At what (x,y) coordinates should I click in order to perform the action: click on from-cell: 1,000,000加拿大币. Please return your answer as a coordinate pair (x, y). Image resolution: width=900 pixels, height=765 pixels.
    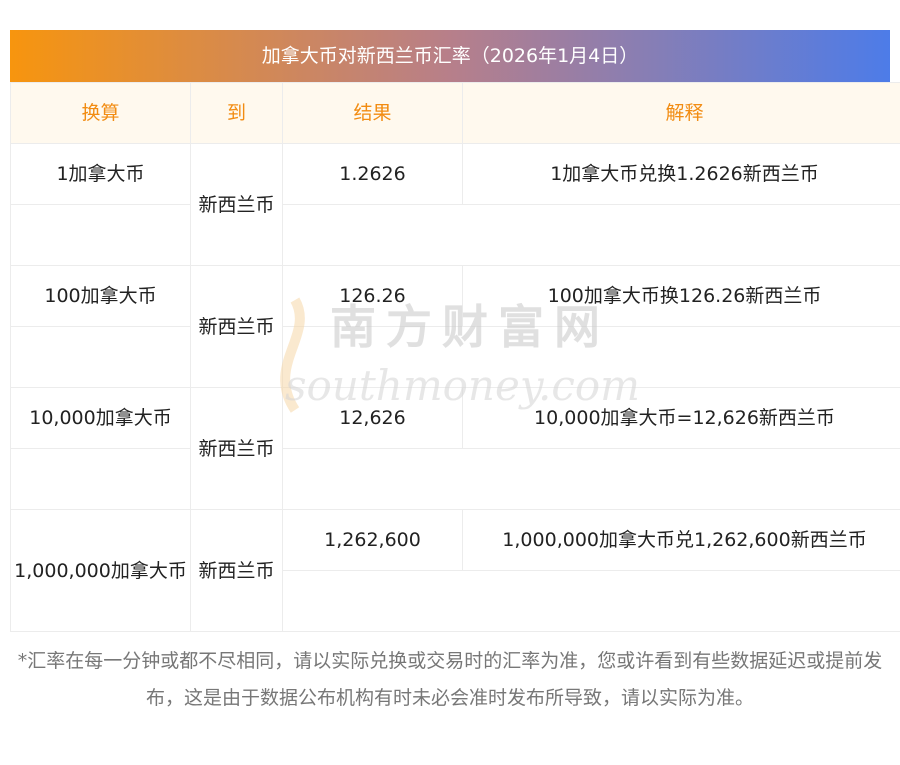
    Looking at the image, I should click on (100, 570).